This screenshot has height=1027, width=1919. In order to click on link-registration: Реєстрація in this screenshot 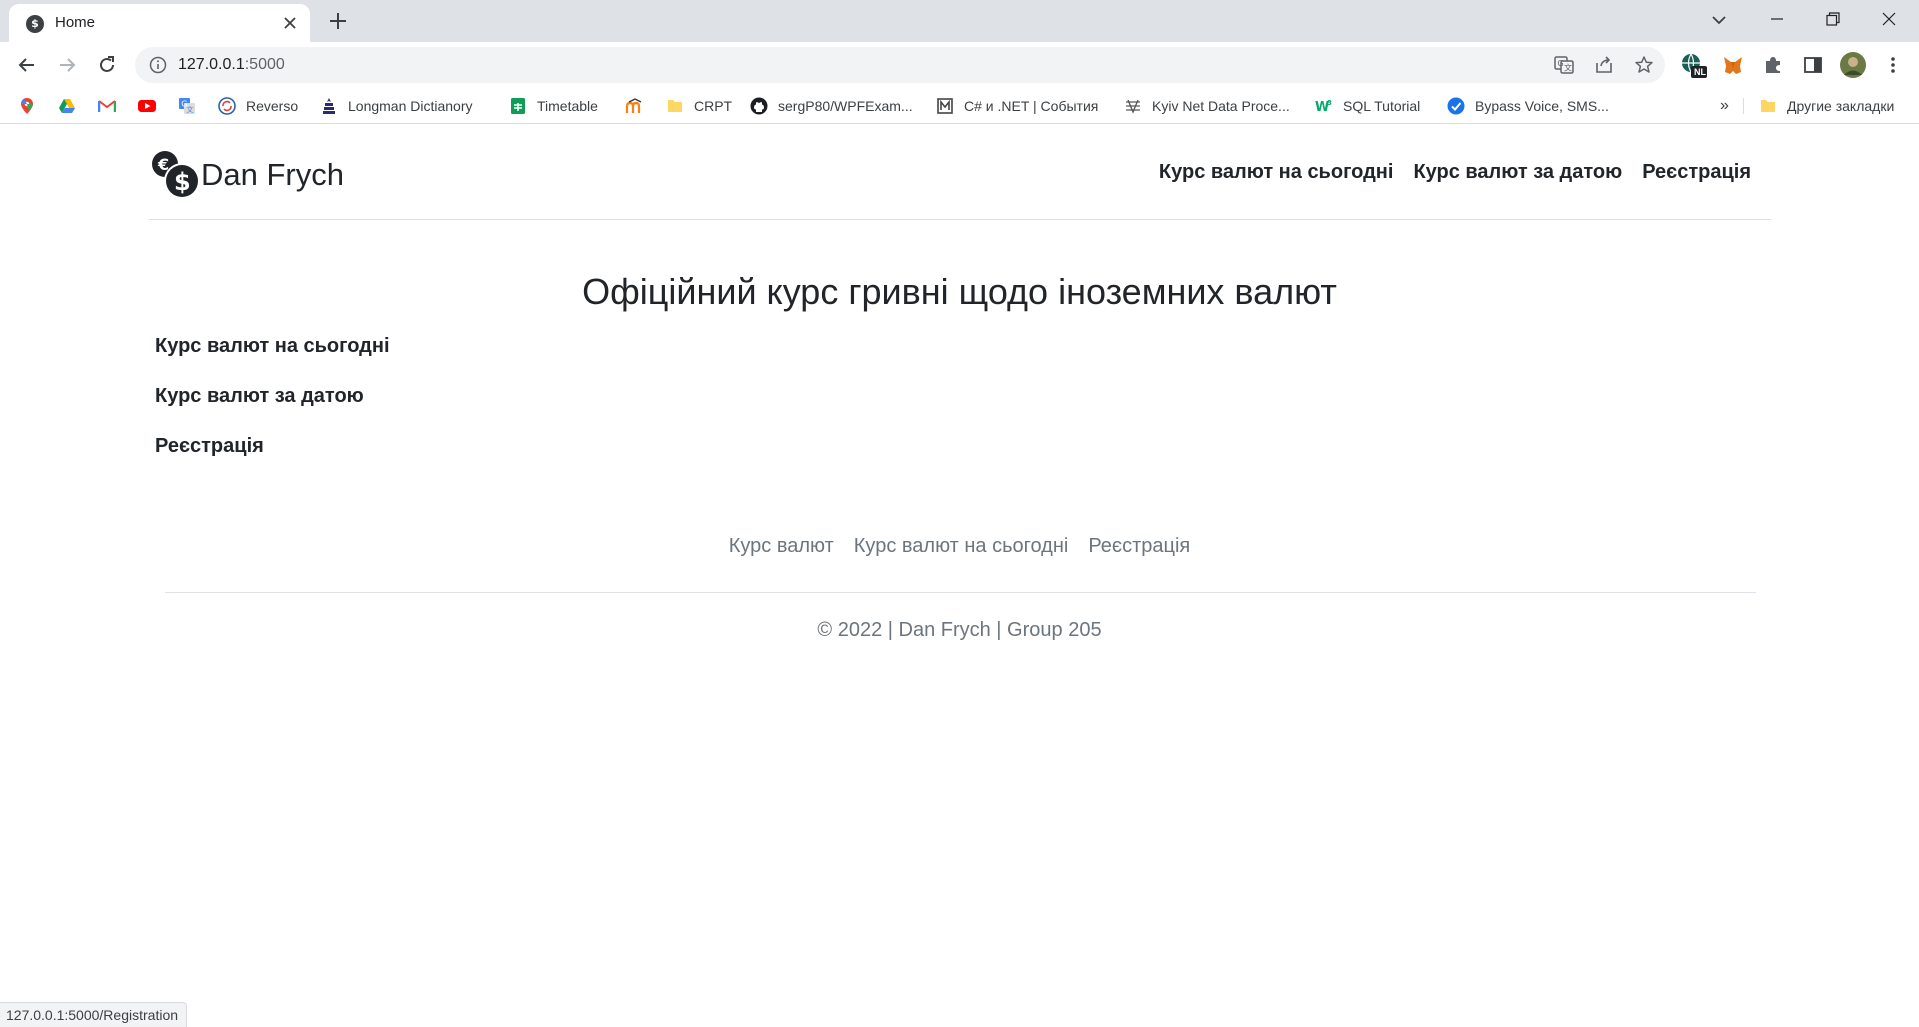, I will do `click(272, 447)`.